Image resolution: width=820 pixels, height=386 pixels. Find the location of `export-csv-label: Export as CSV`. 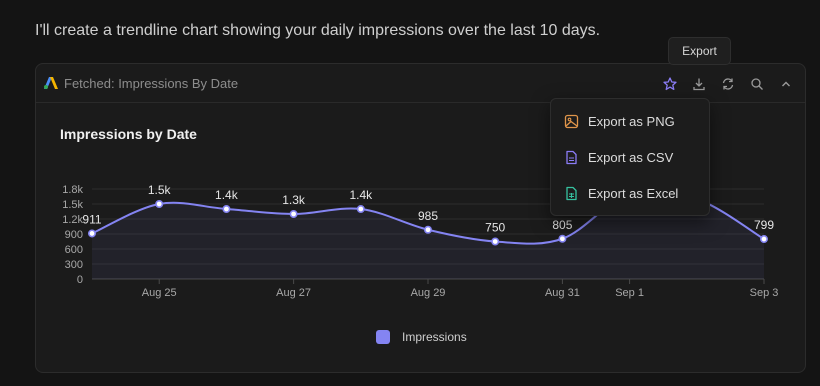

export-csv-label: Export as CSV is located at coordinates (631, 157).